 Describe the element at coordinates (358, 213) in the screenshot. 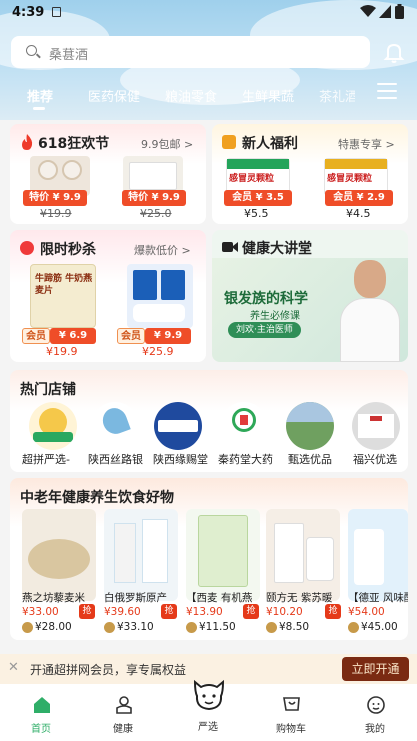

I see `promo-newuser-price-2: ¥4.5` at that location.